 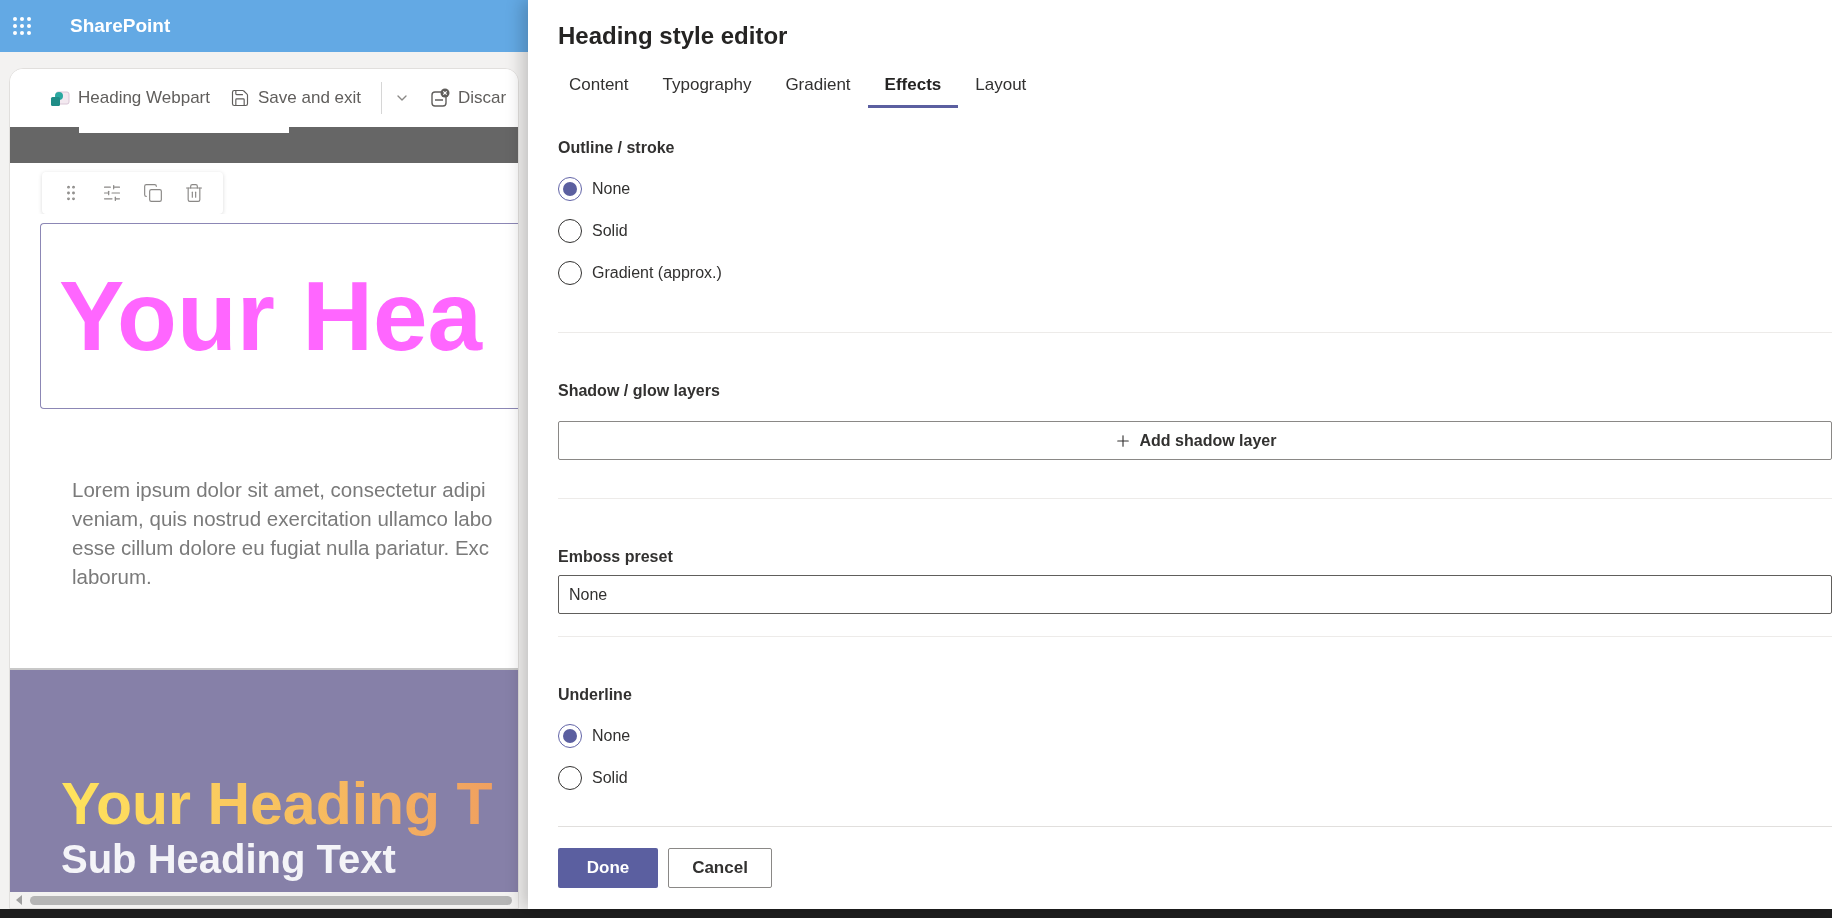 What do you see at coordinates (440, 98) in the screenshot?
I see `discard-icon` at bounding box center [440, 98].